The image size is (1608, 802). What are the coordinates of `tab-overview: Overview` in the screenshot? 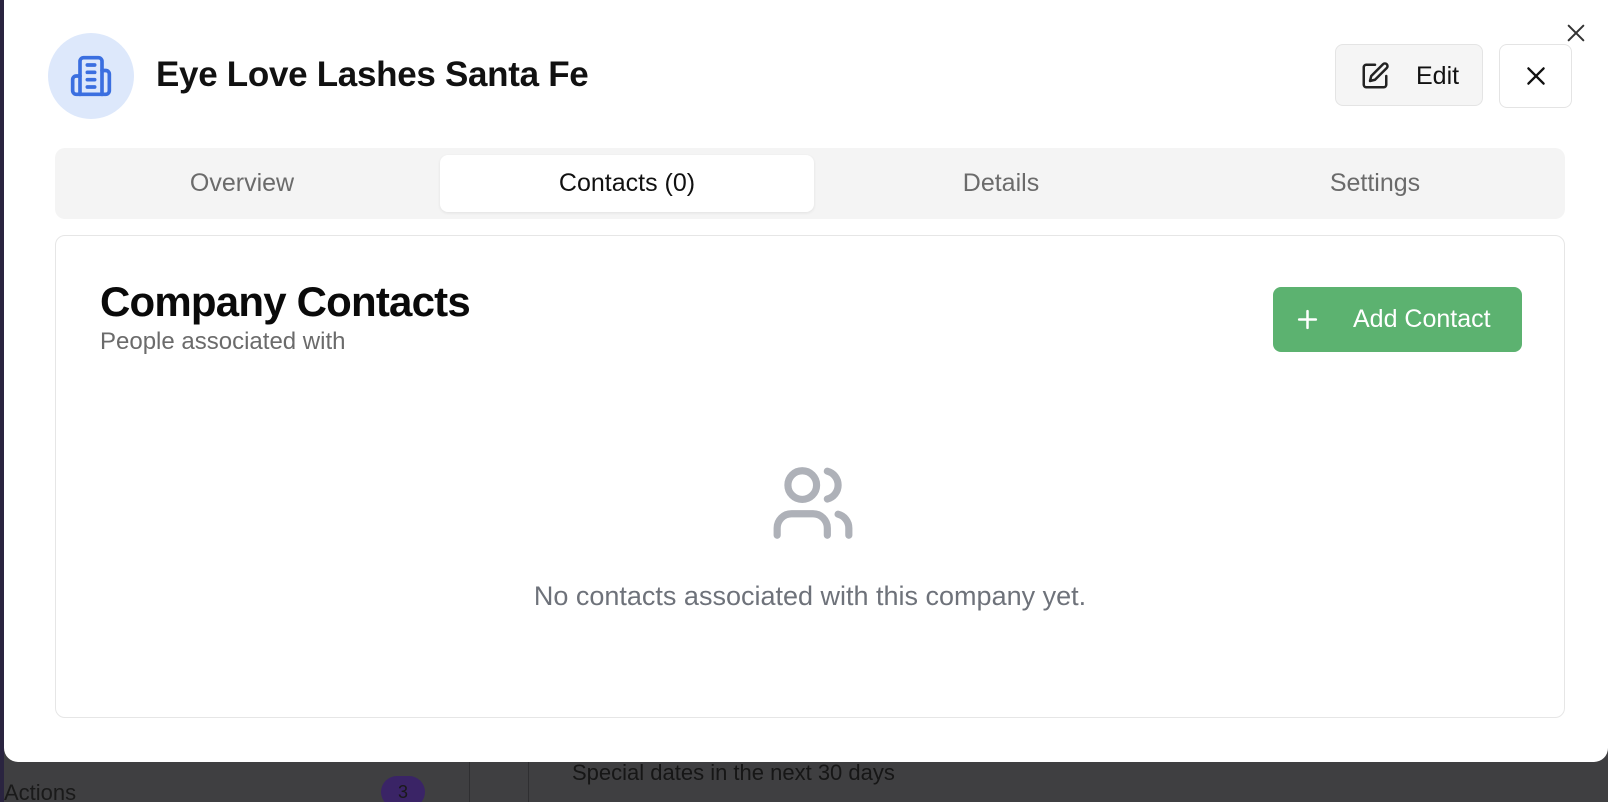 It's located at (242, 183).